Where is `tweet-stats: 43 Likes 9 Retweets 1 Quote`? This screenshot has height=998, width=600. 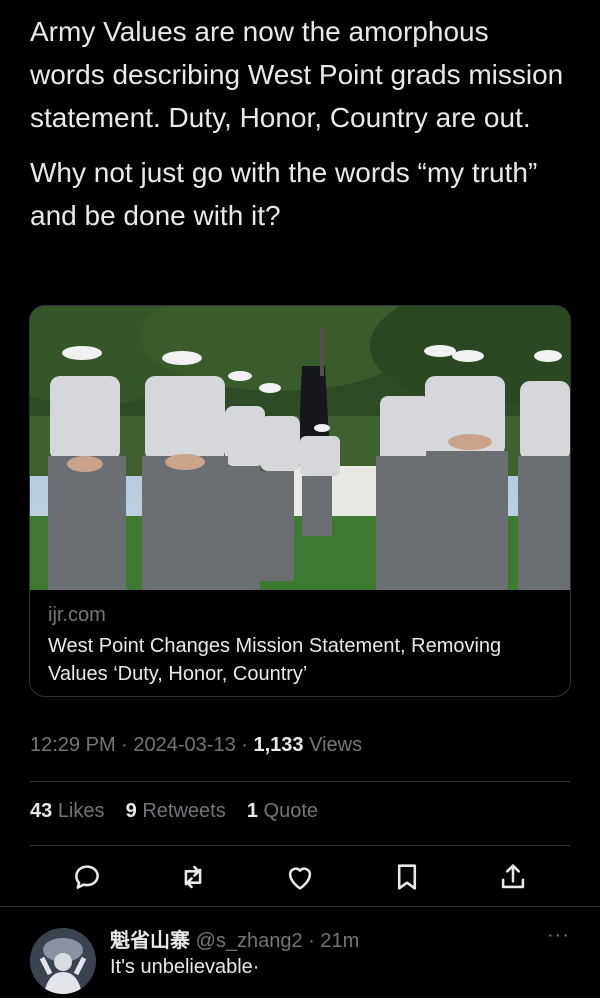 tweet-stats: 43 Likes 9 Retweets 1 Quote is located at coordinates (174, 811).